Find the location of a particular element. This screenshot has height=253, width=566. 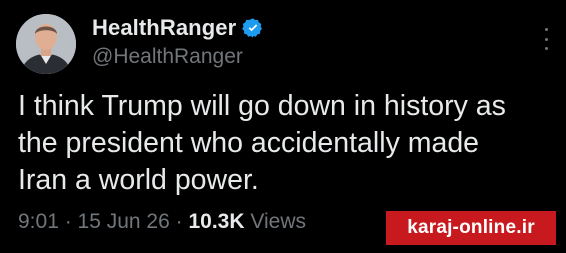

views-label: Views is located at coordinates (278, 222).